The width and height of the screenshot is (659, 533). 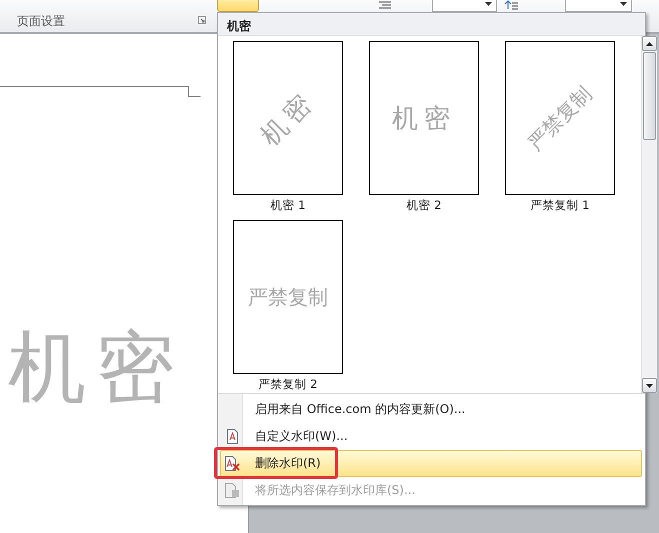 I want to click on save-to-gallery-icon, so click(x=232, y=490).